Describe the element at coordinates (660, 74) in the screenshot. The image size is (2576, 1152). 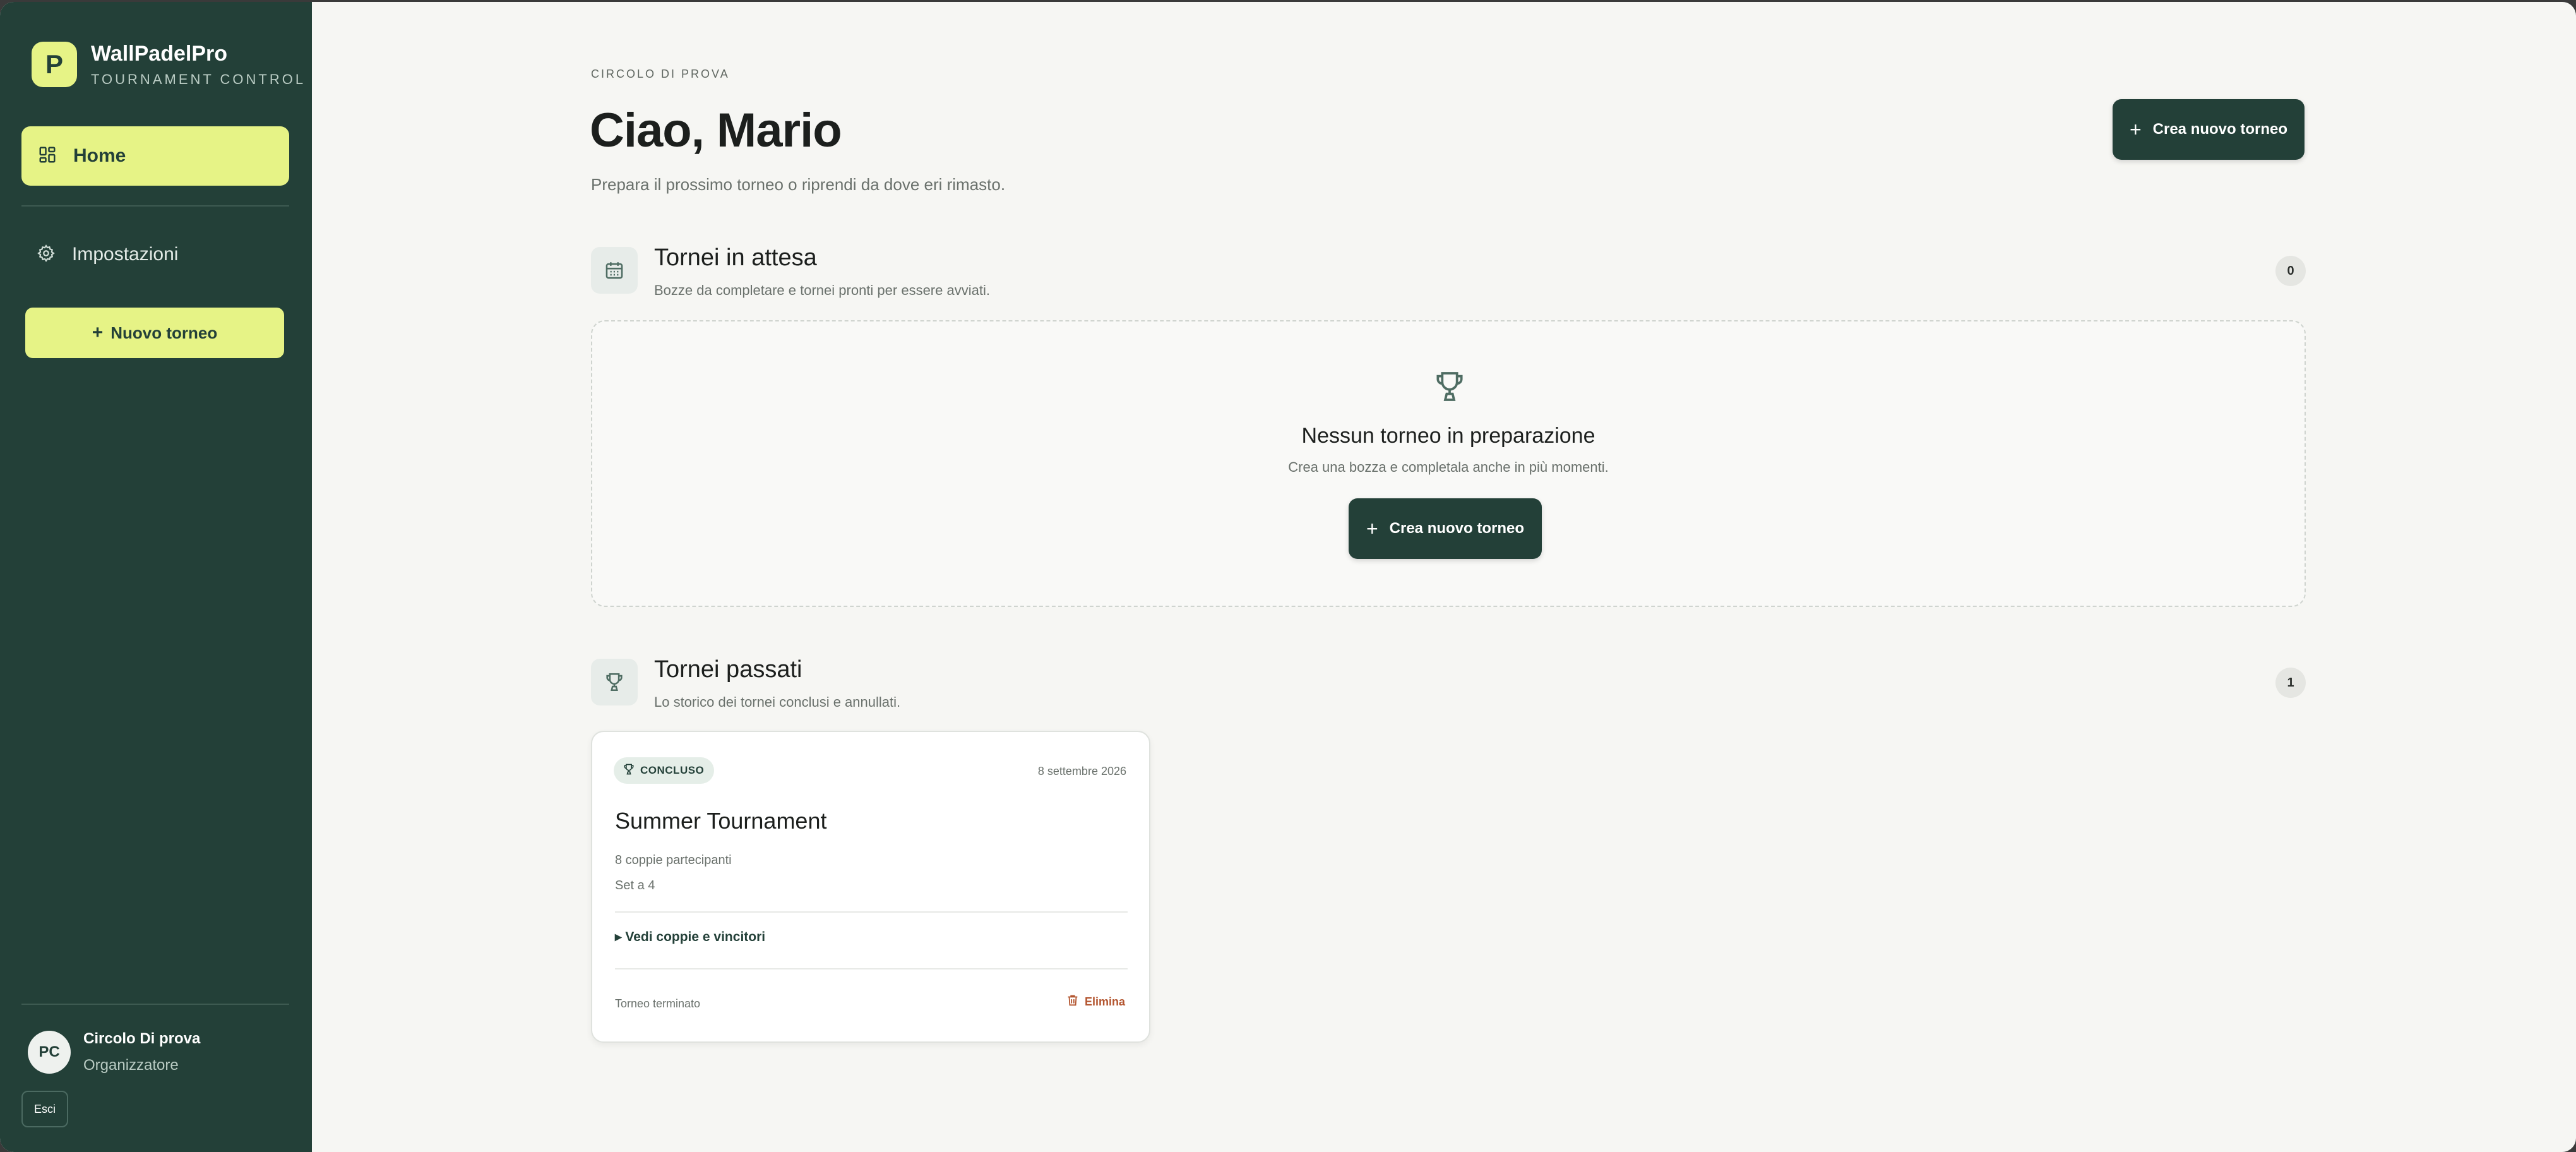
I see `club-eyebrow: CIRCOLO DI PROVA` at that location.